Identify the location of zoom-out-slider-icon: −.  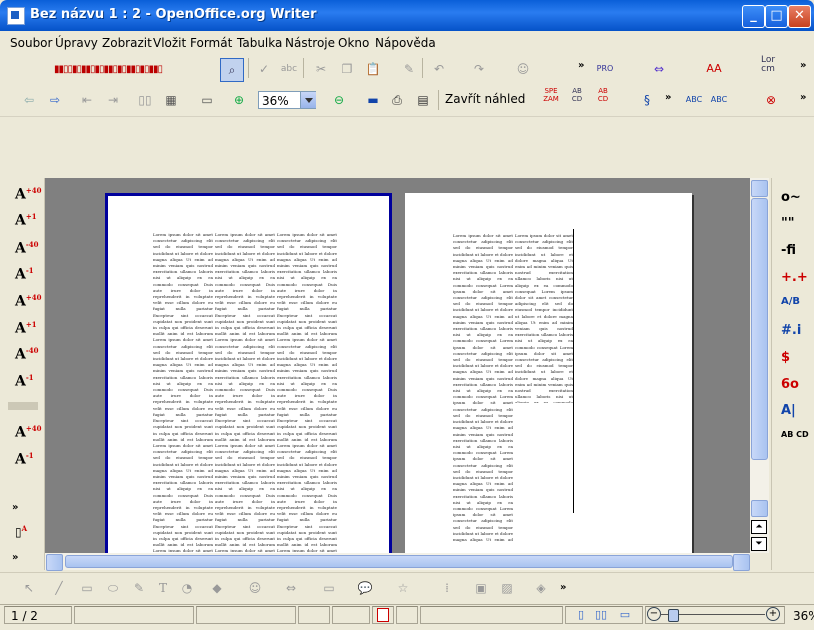
(654, 614).